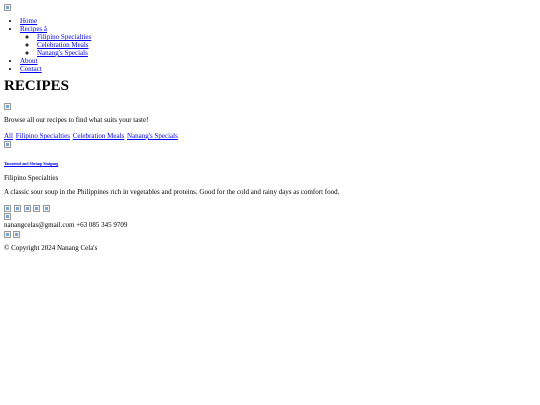 This screenshot has height=405, width=540. What do you see at coordinates (29, 61) in the screenshot?
I see `nav-link-about: About` at bounding box center [29, 61].